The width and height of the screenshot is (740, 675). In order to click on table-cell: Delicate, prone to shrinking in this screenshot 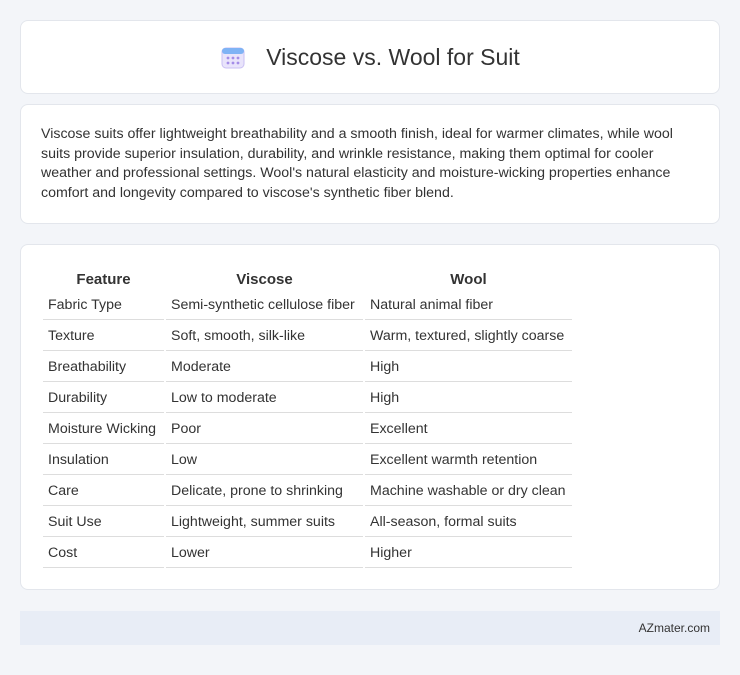, I will do `click(264, 491)`.